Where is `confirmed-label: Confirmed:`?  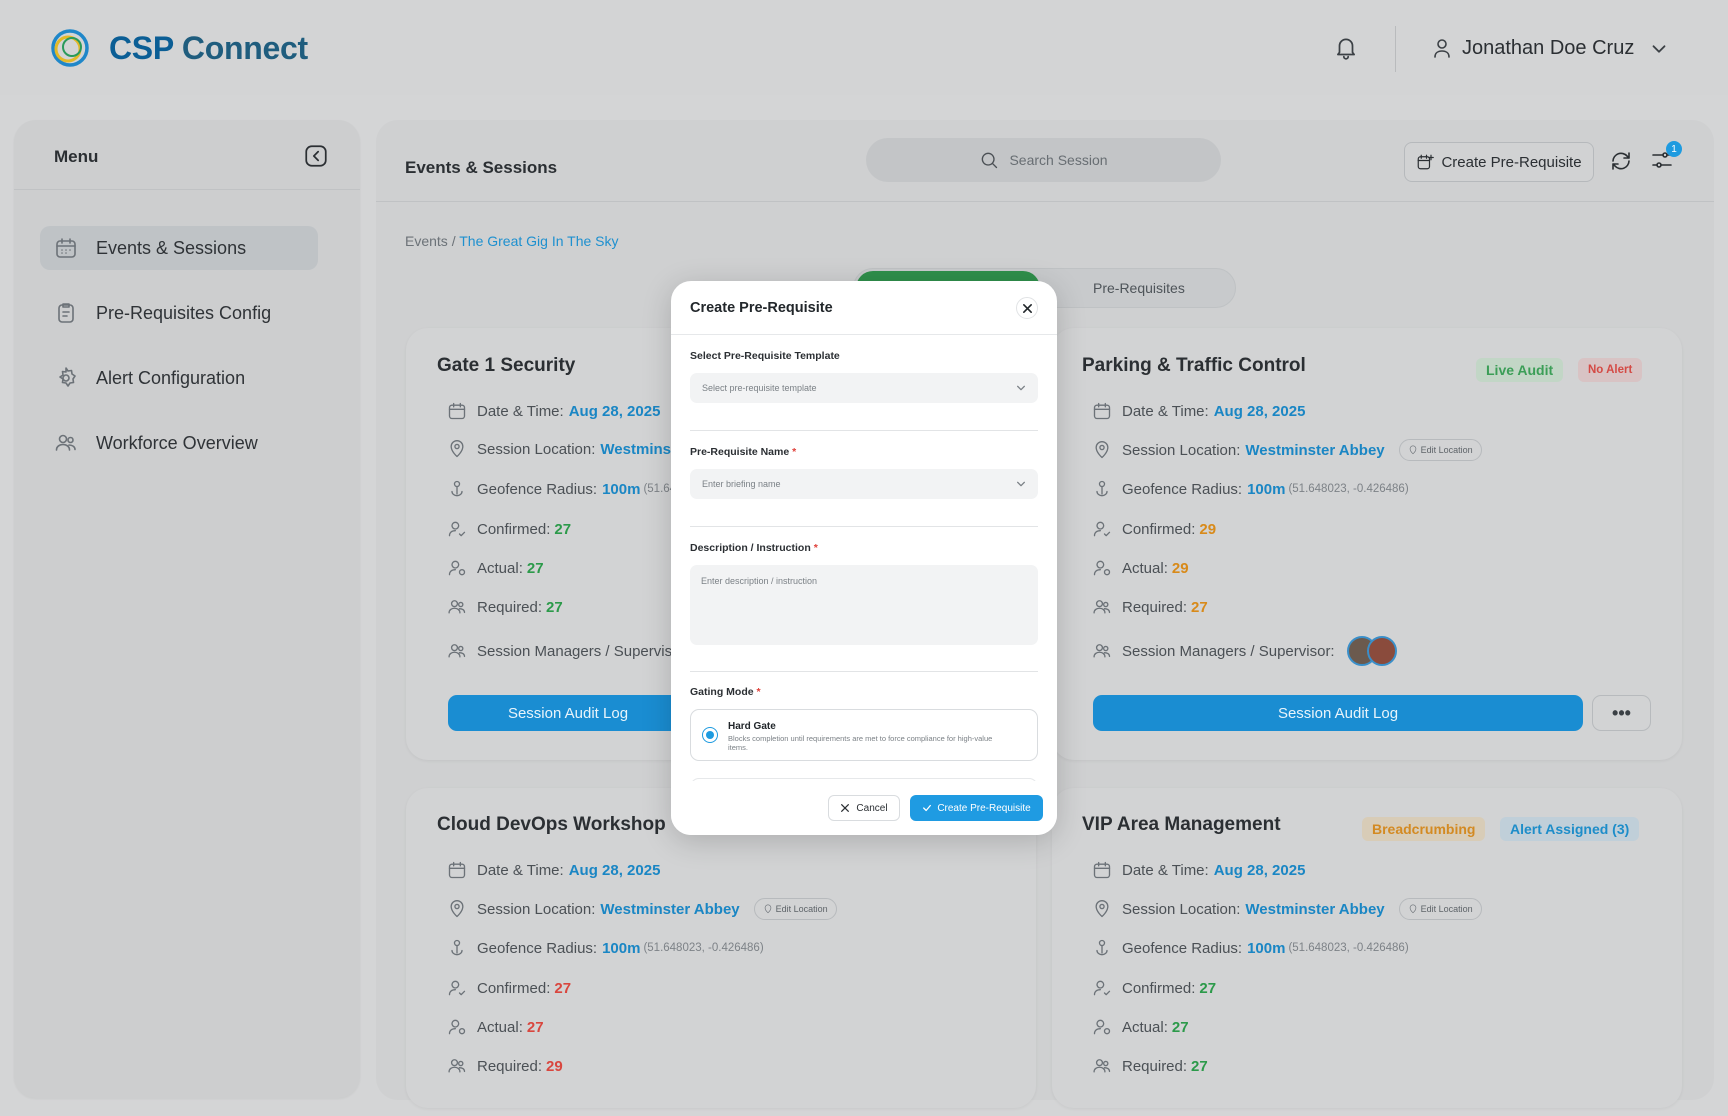
confirmed-label: Confirmed: is located at coordinates (514, 529).